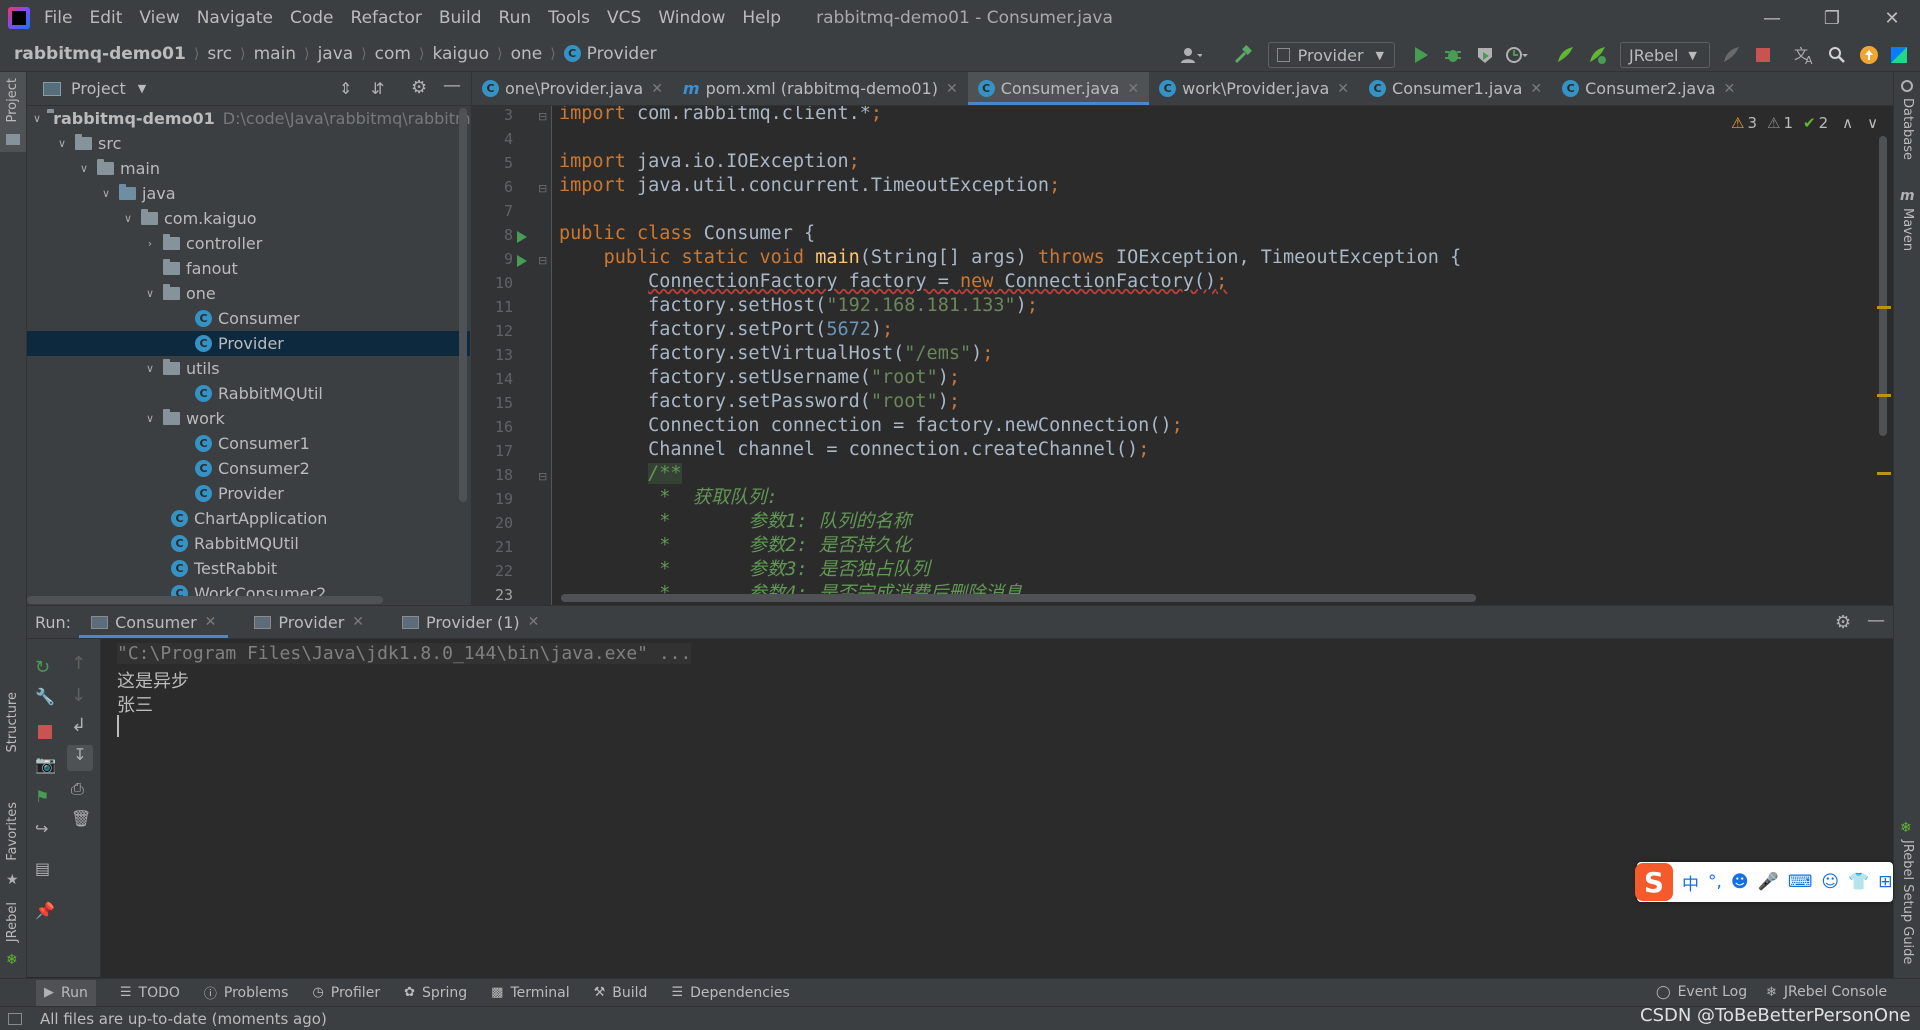 This screenshot has height=1030, width=1920. What do you see at coordinates (248, 443) in the screenshot?
I see `tree-item-consumer1: C Consumer1` at bounding box center [248, 443].